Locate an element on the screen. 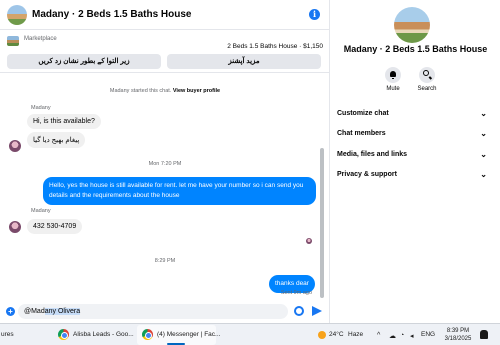 The height and width of the screenshot is (345, 500). mute-button: Mute is located at coordinates (393, 79).